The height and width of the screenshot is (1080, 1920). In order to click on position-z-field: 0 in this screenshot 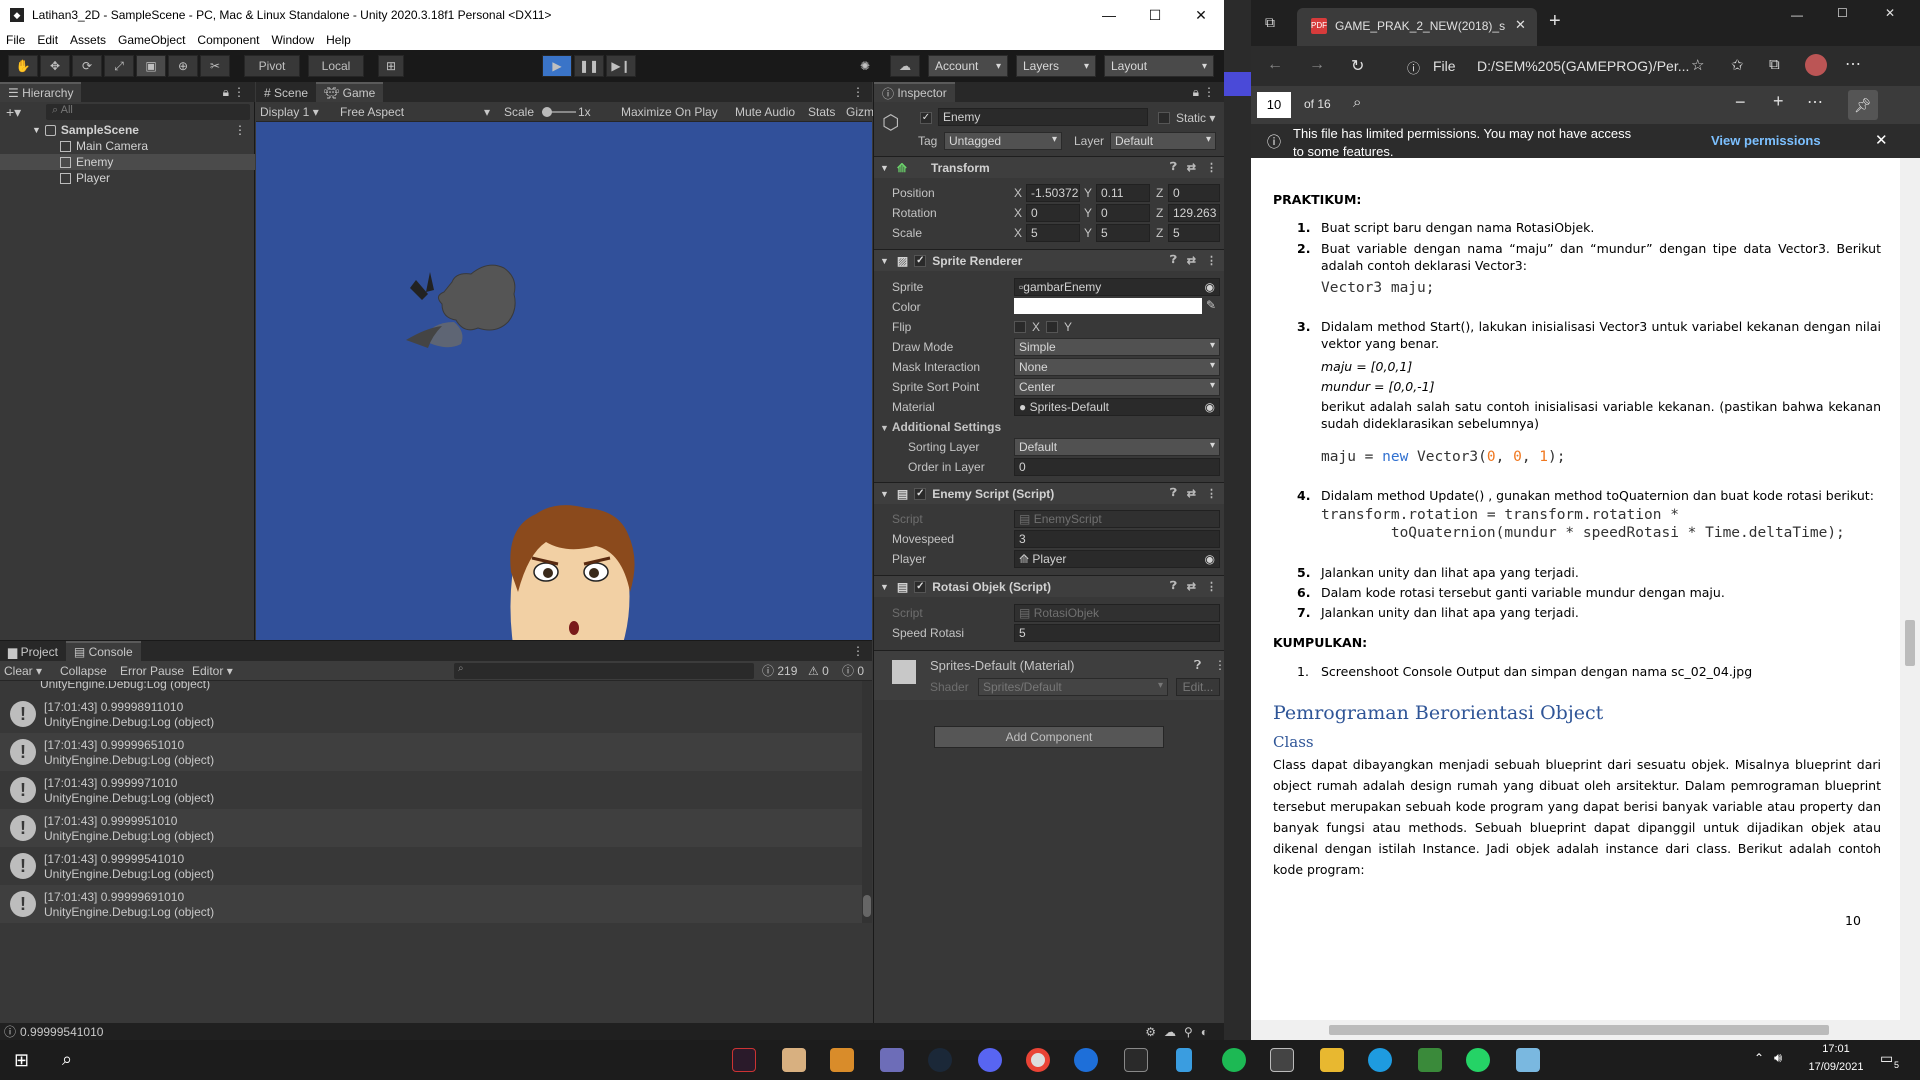, I will do `click(1194, 193)`.